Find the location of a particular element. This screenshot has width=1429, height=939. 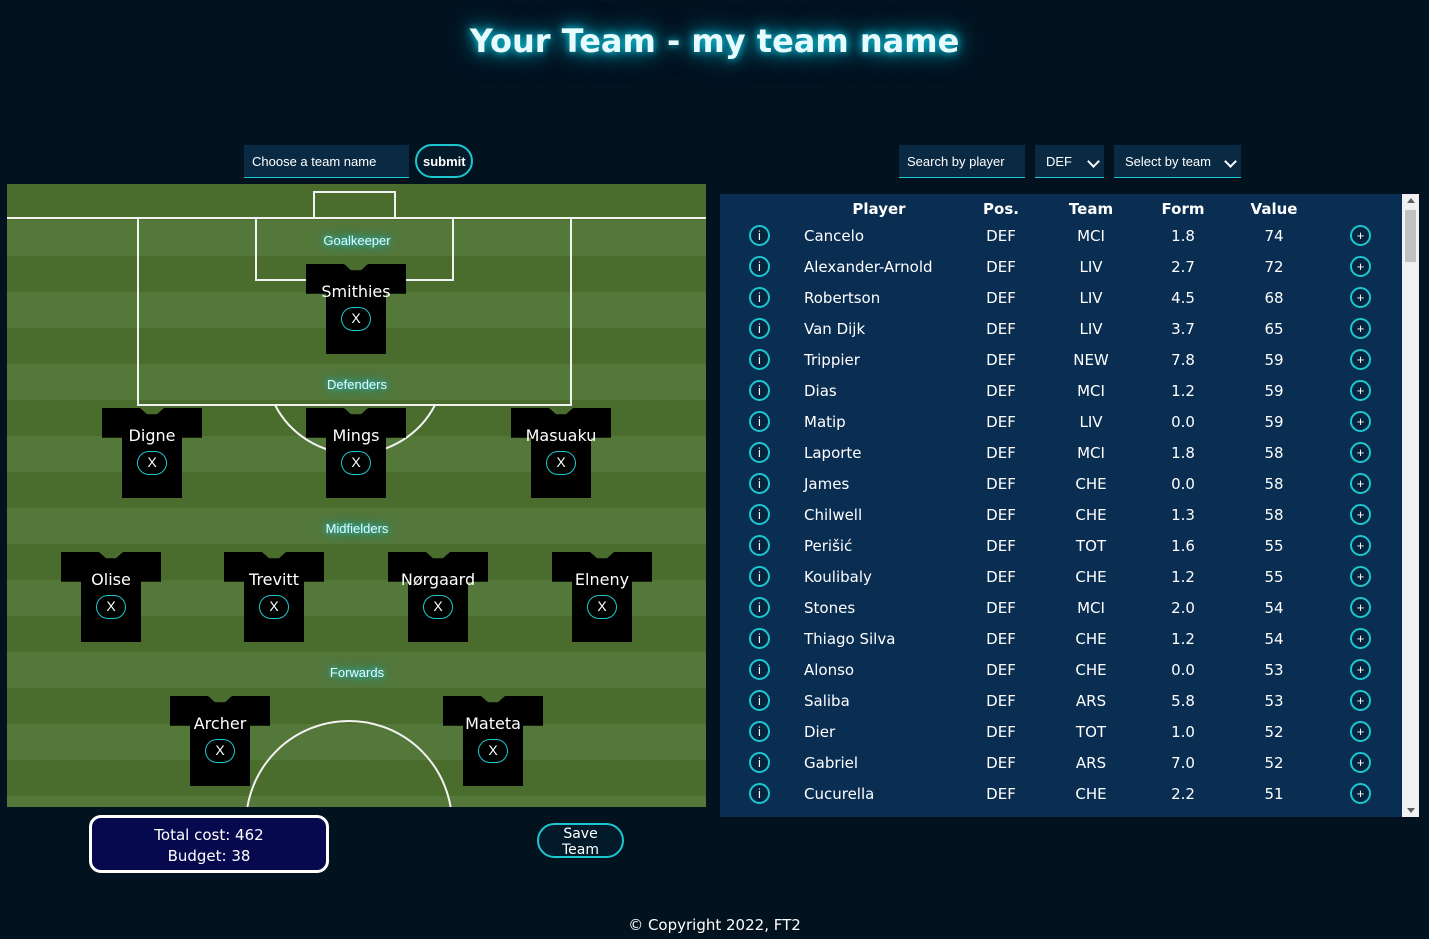

player-shirt: Digne X is located at coordinates (152, 453).